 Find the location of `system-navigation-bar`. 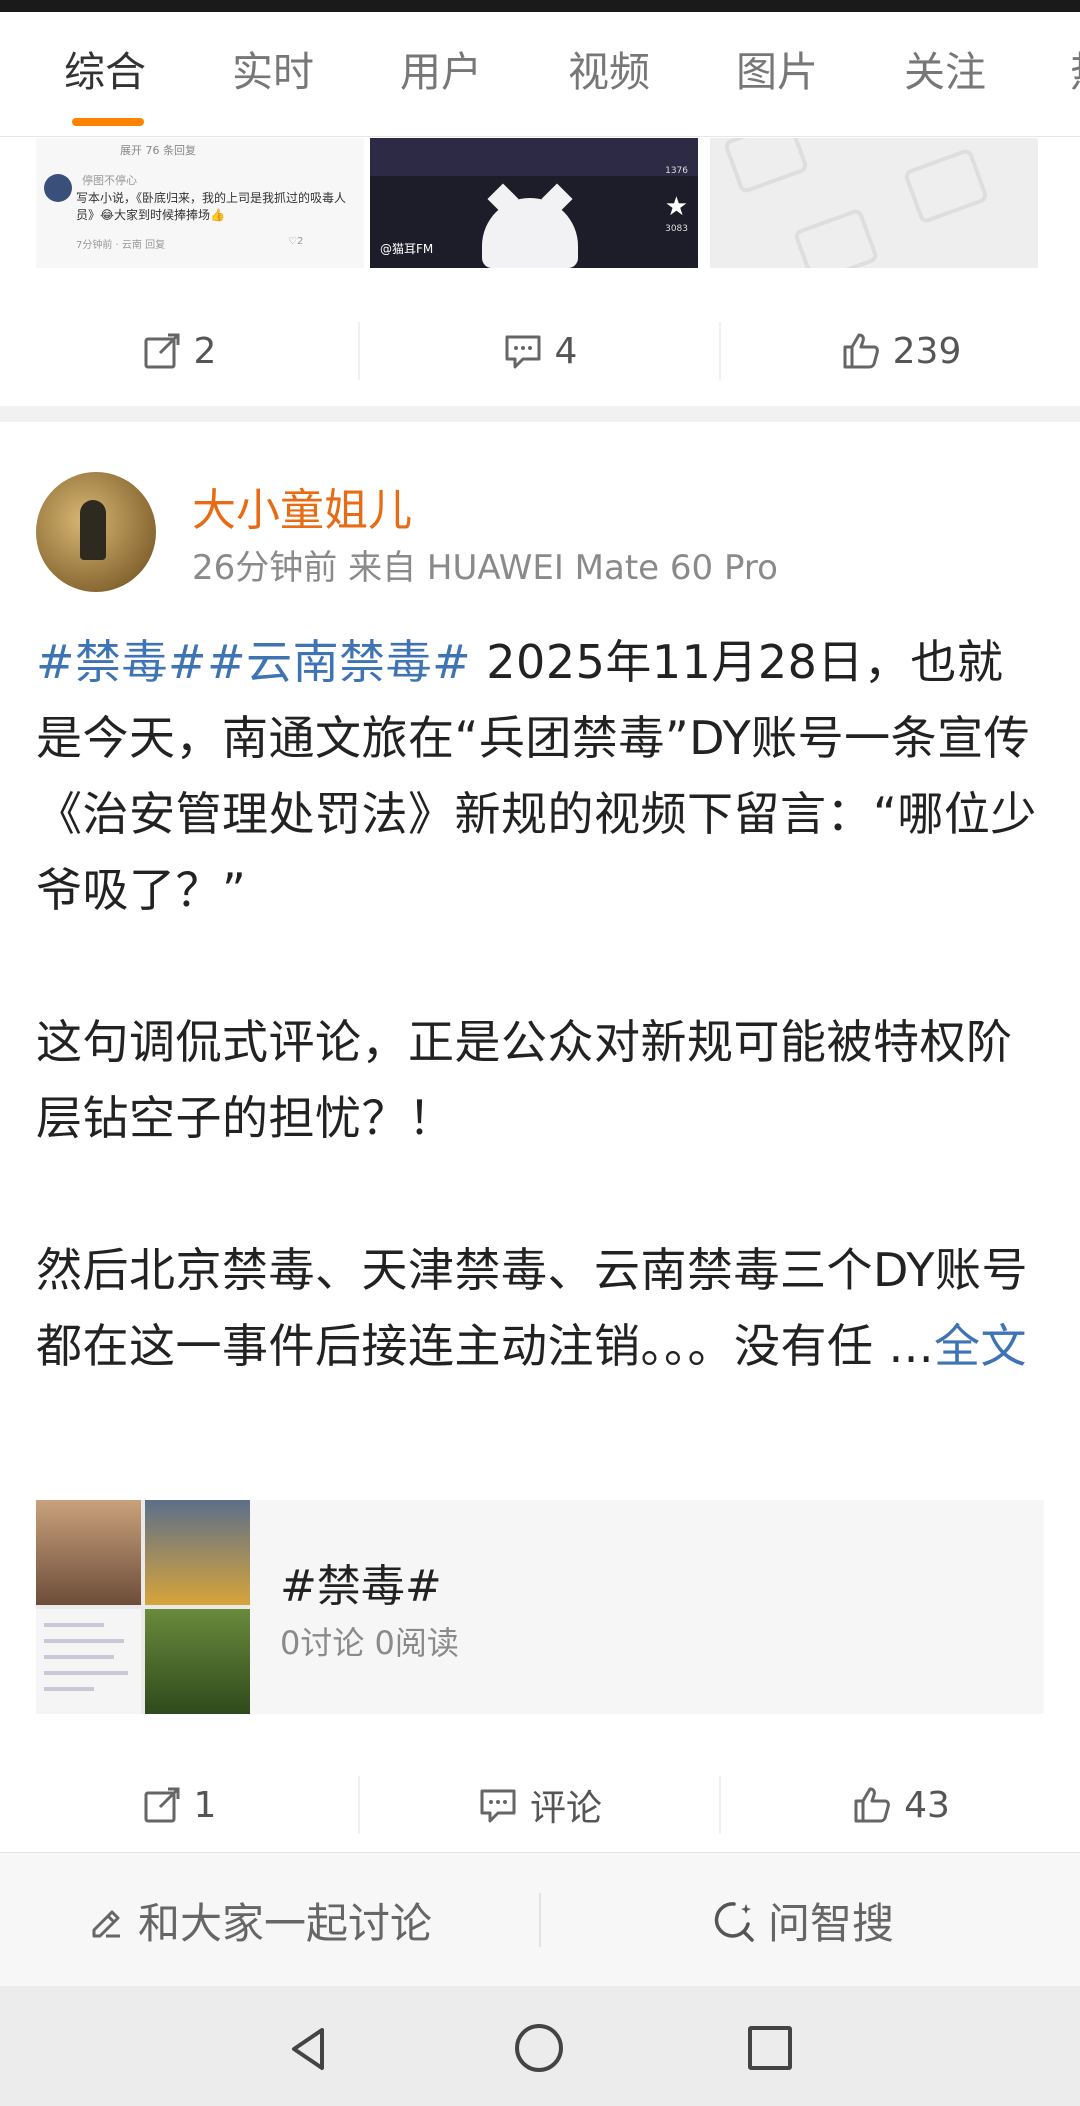

system-navigation-bar is located at coordinates (540, 2046).